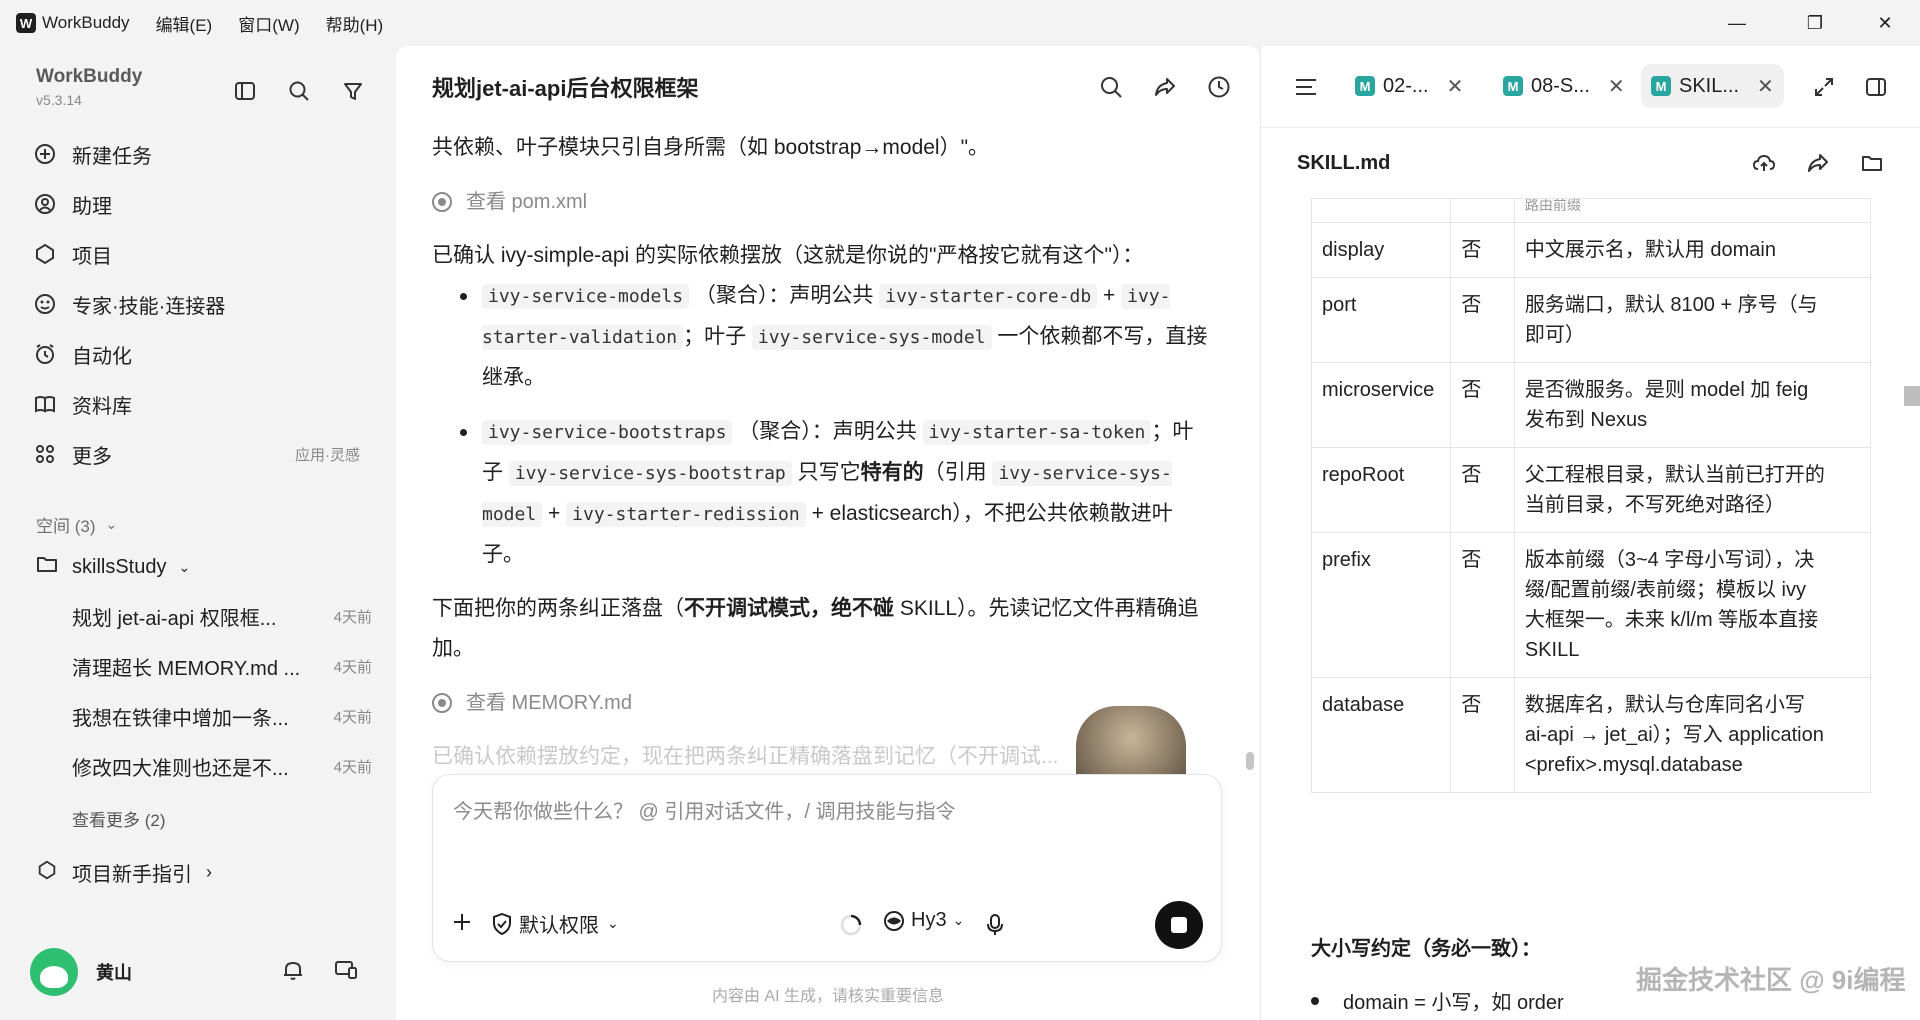 This screenshot has height=1020, width=1920. Describe the element at coordinates (202, 304) in the screenshot. I see `nav-experts: 专家·技能·连接器` at that location.